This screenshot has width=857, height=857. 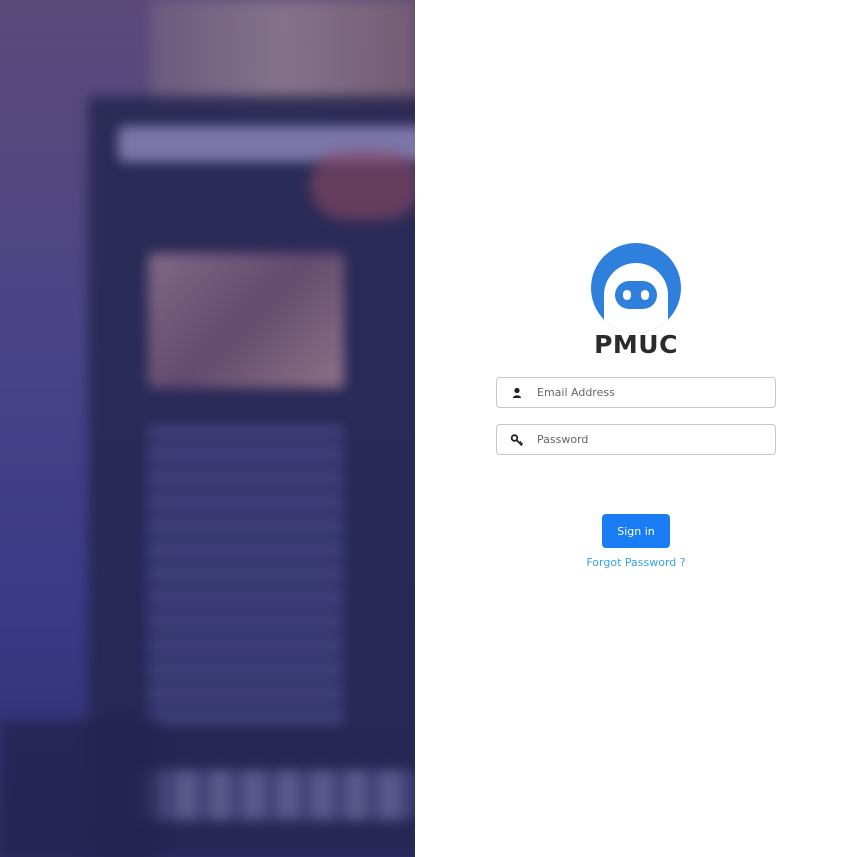 I want to click on forgot-password-link: Forgot Password ?, so click(x=636, y=562).